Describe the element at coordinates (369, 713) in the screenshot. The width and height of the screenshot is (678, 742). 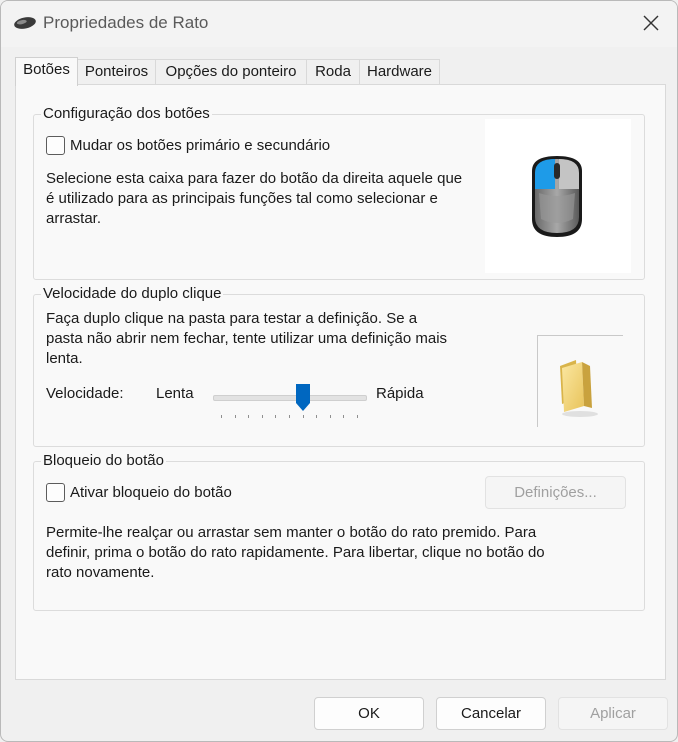
I see `ok-button: OK` at that location.